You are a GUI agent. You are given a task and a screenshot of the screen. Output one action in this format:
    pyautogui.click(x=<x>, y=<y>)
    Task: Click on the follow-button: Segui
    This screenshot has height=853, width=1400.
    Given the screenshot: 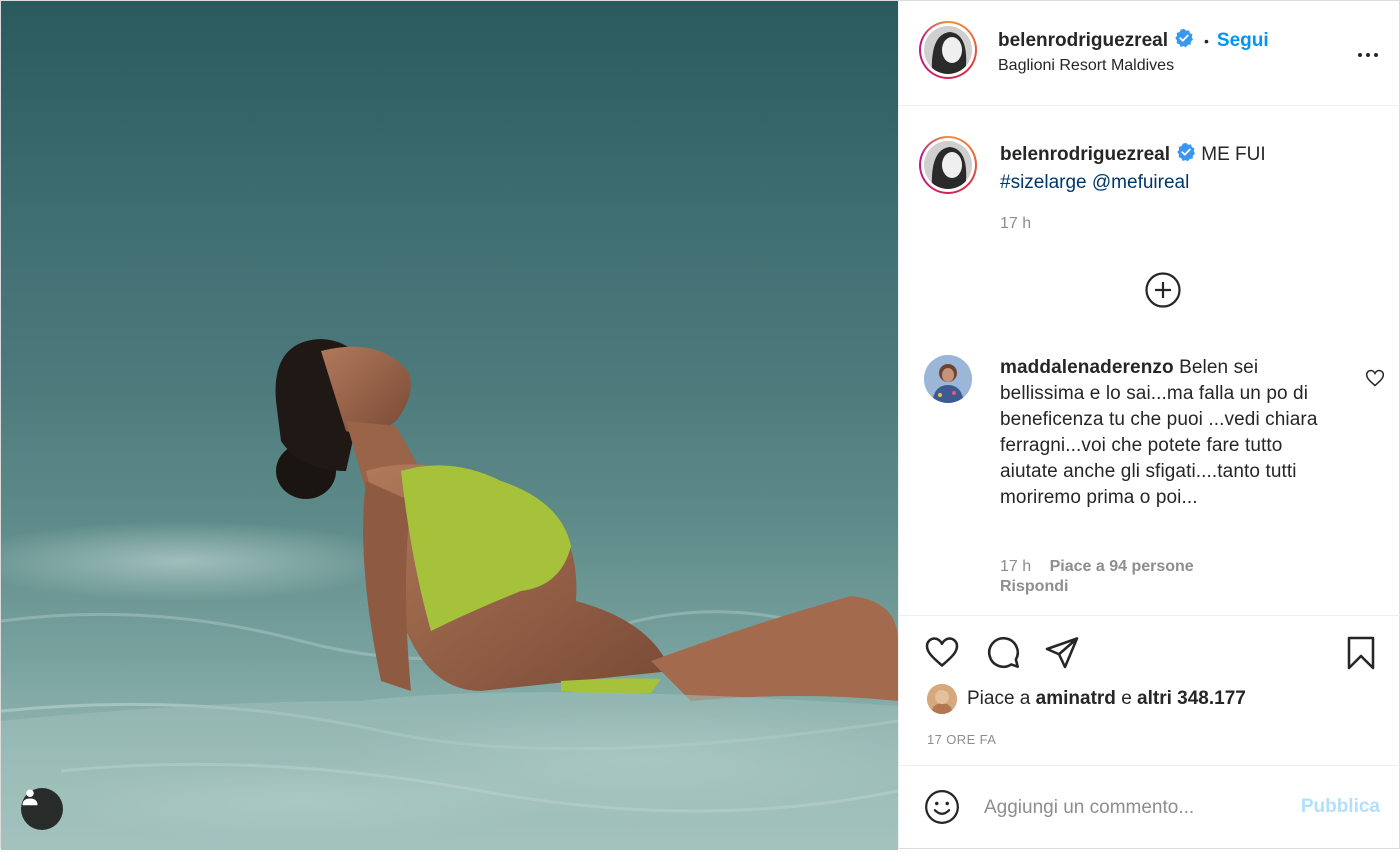 What is the action you would take?
    pyautogui.click(x=1243, y=41)
    